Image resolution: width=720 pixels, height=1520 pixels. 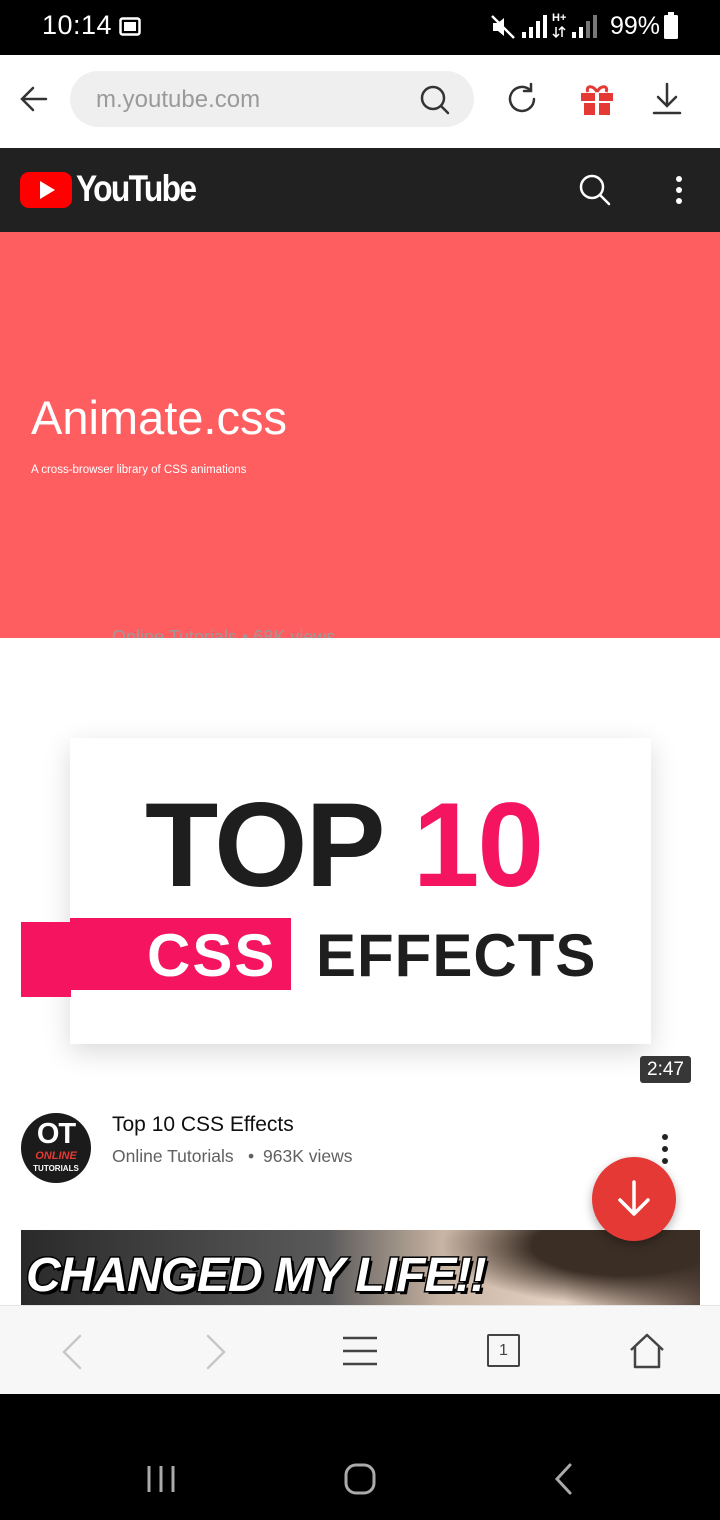 What do you see at coordinates (635, 26) in the screenshot?
I see `battery-percent: 99%` at bounding box center [635, 26].